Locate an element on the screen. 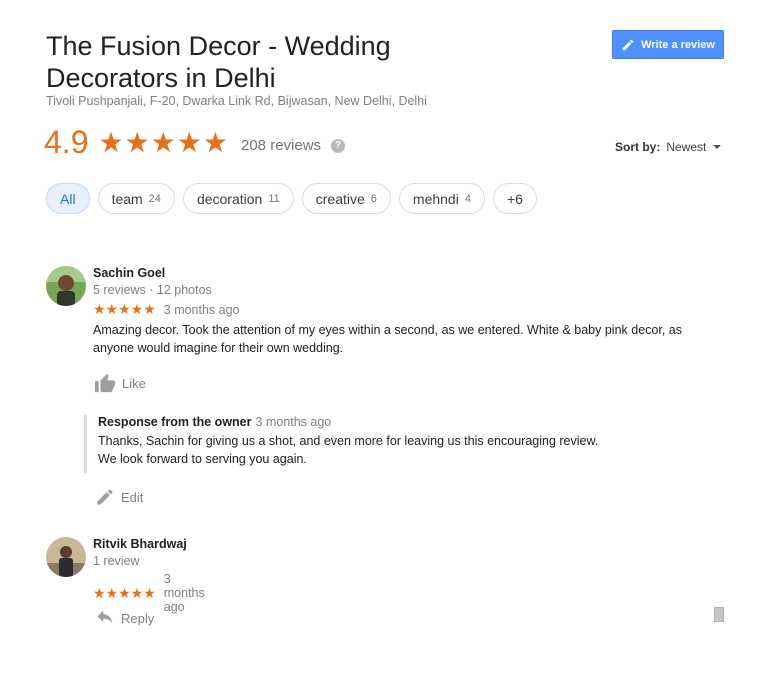  filter-chip-creative: creative 6 is located at coordinates (346, 198).